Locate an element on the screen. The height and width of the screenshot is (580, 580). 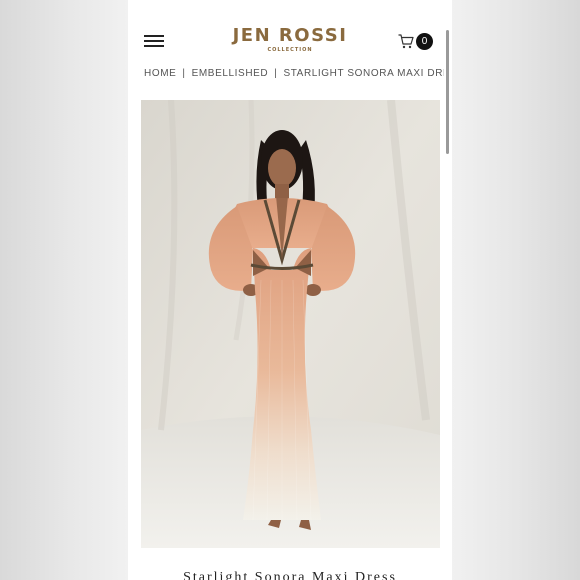
scrollbar-thumb is located at coordinates (447, 92).